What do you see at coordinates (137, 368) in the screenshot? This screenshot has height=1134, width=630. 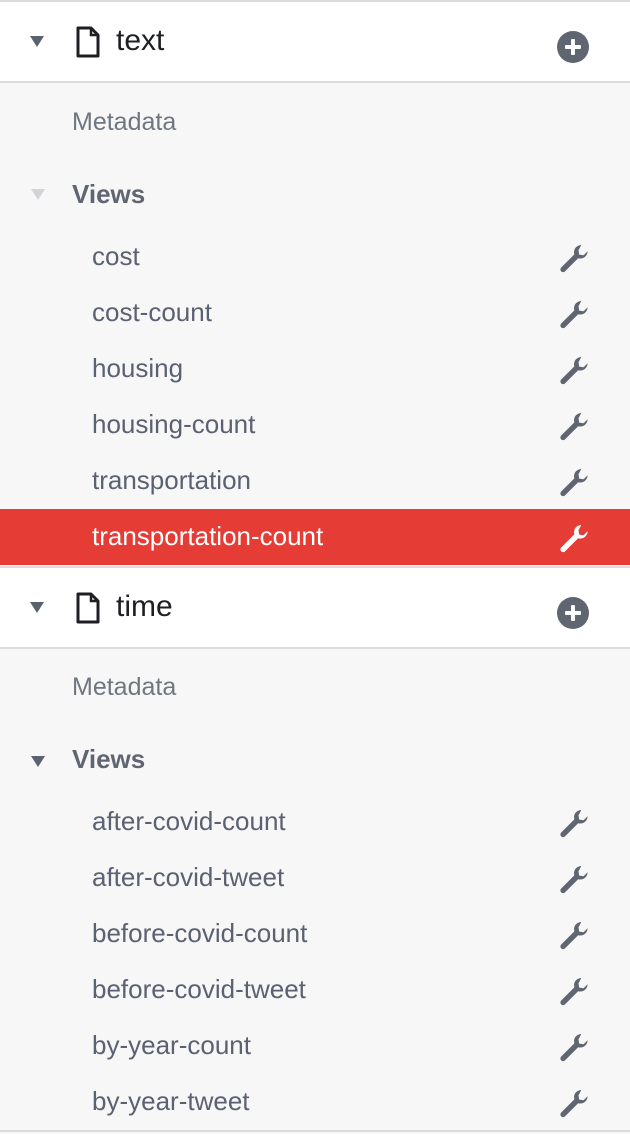 I see `view-label: housing` at bounding box center [137, 368].